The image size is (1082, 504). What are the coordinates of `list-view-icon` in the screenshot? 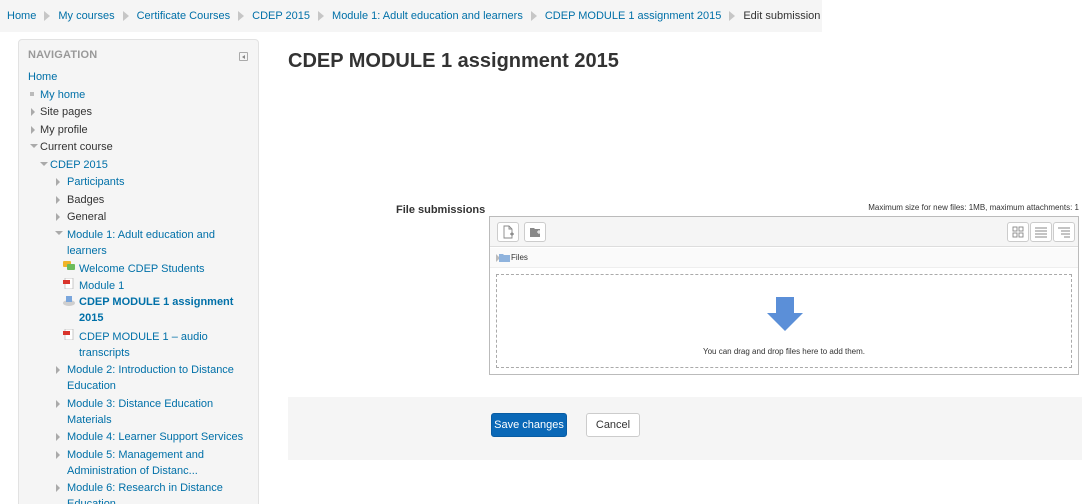 It's located at (1041, 232).